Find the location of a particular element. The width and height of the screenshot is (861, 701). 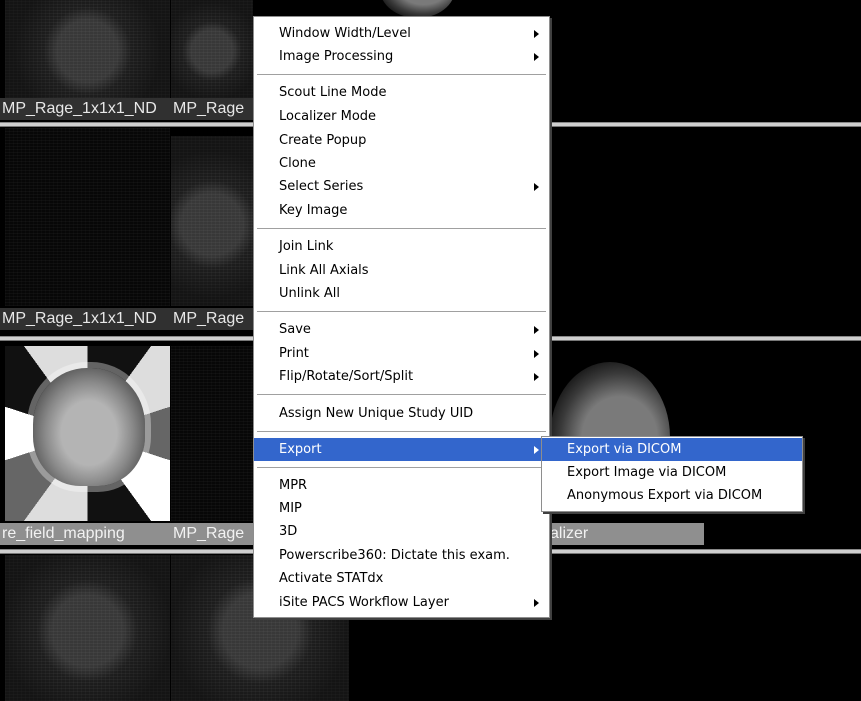

menu-item-label: Link All Axials is located at coordinates (324, 270).